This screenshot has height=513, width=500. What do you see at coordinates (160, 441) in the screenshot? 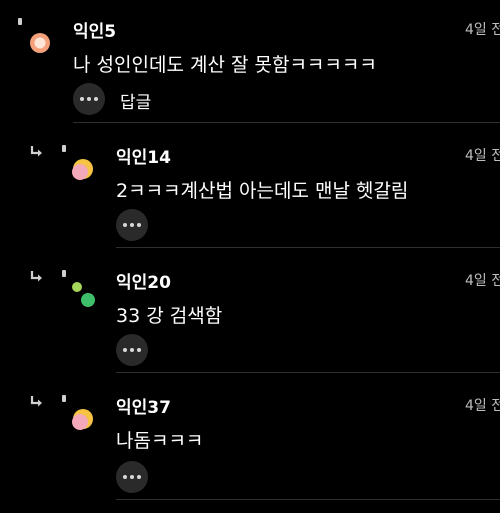
I see `comment-text: 나돔ㅋㅋㅋ` at bounding box center [160, 441].